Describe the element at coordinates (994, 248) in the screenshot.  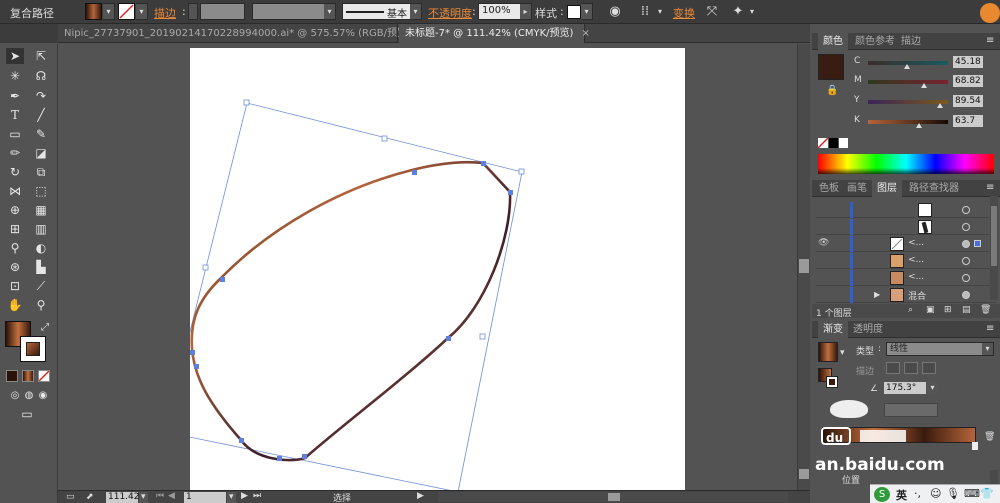
I see `layers-scrollbar` at that location.